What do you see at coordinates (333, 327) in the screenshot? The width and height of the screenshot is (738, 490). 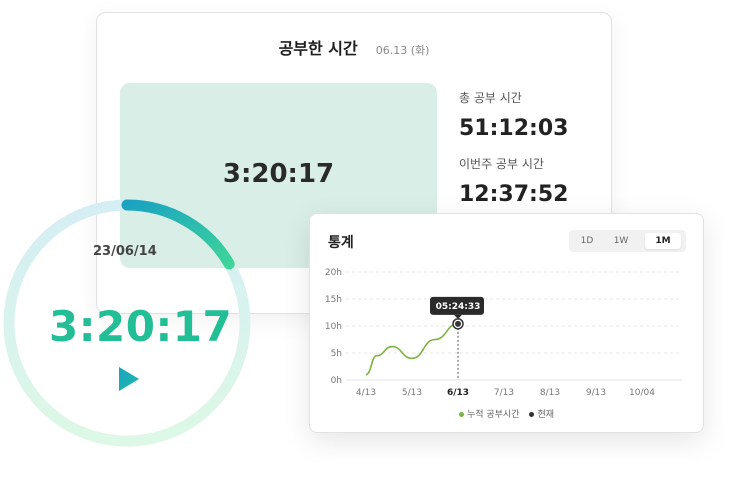 I see `y-tick-label: 10h` at bounding box center [333, 327].